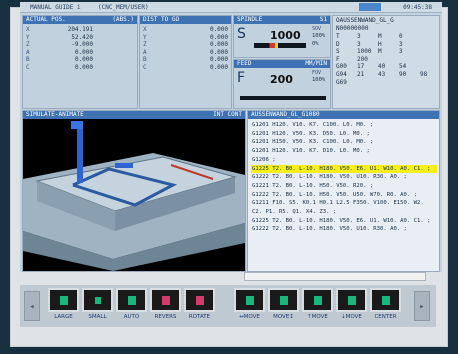 The height and width of the screenshot is (354, 458). Describe the element at coordinates (63, 317) in the screenshot. I see `softkey-label: LARGE` at that location.